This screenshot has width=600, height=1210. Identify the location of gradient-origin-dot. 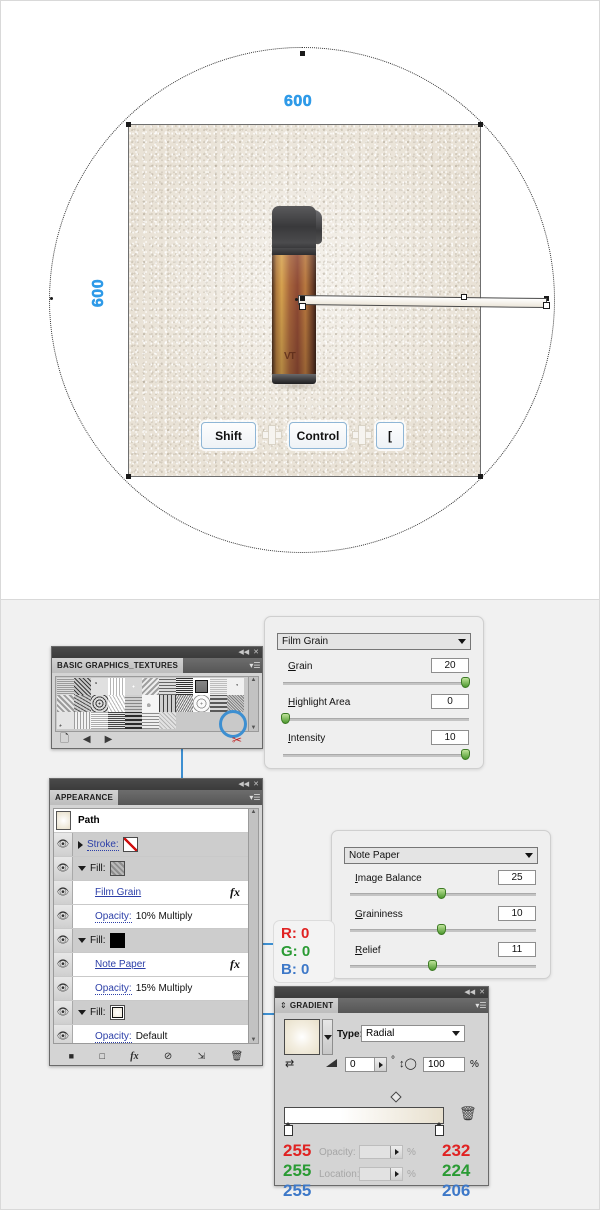
(296, 299).